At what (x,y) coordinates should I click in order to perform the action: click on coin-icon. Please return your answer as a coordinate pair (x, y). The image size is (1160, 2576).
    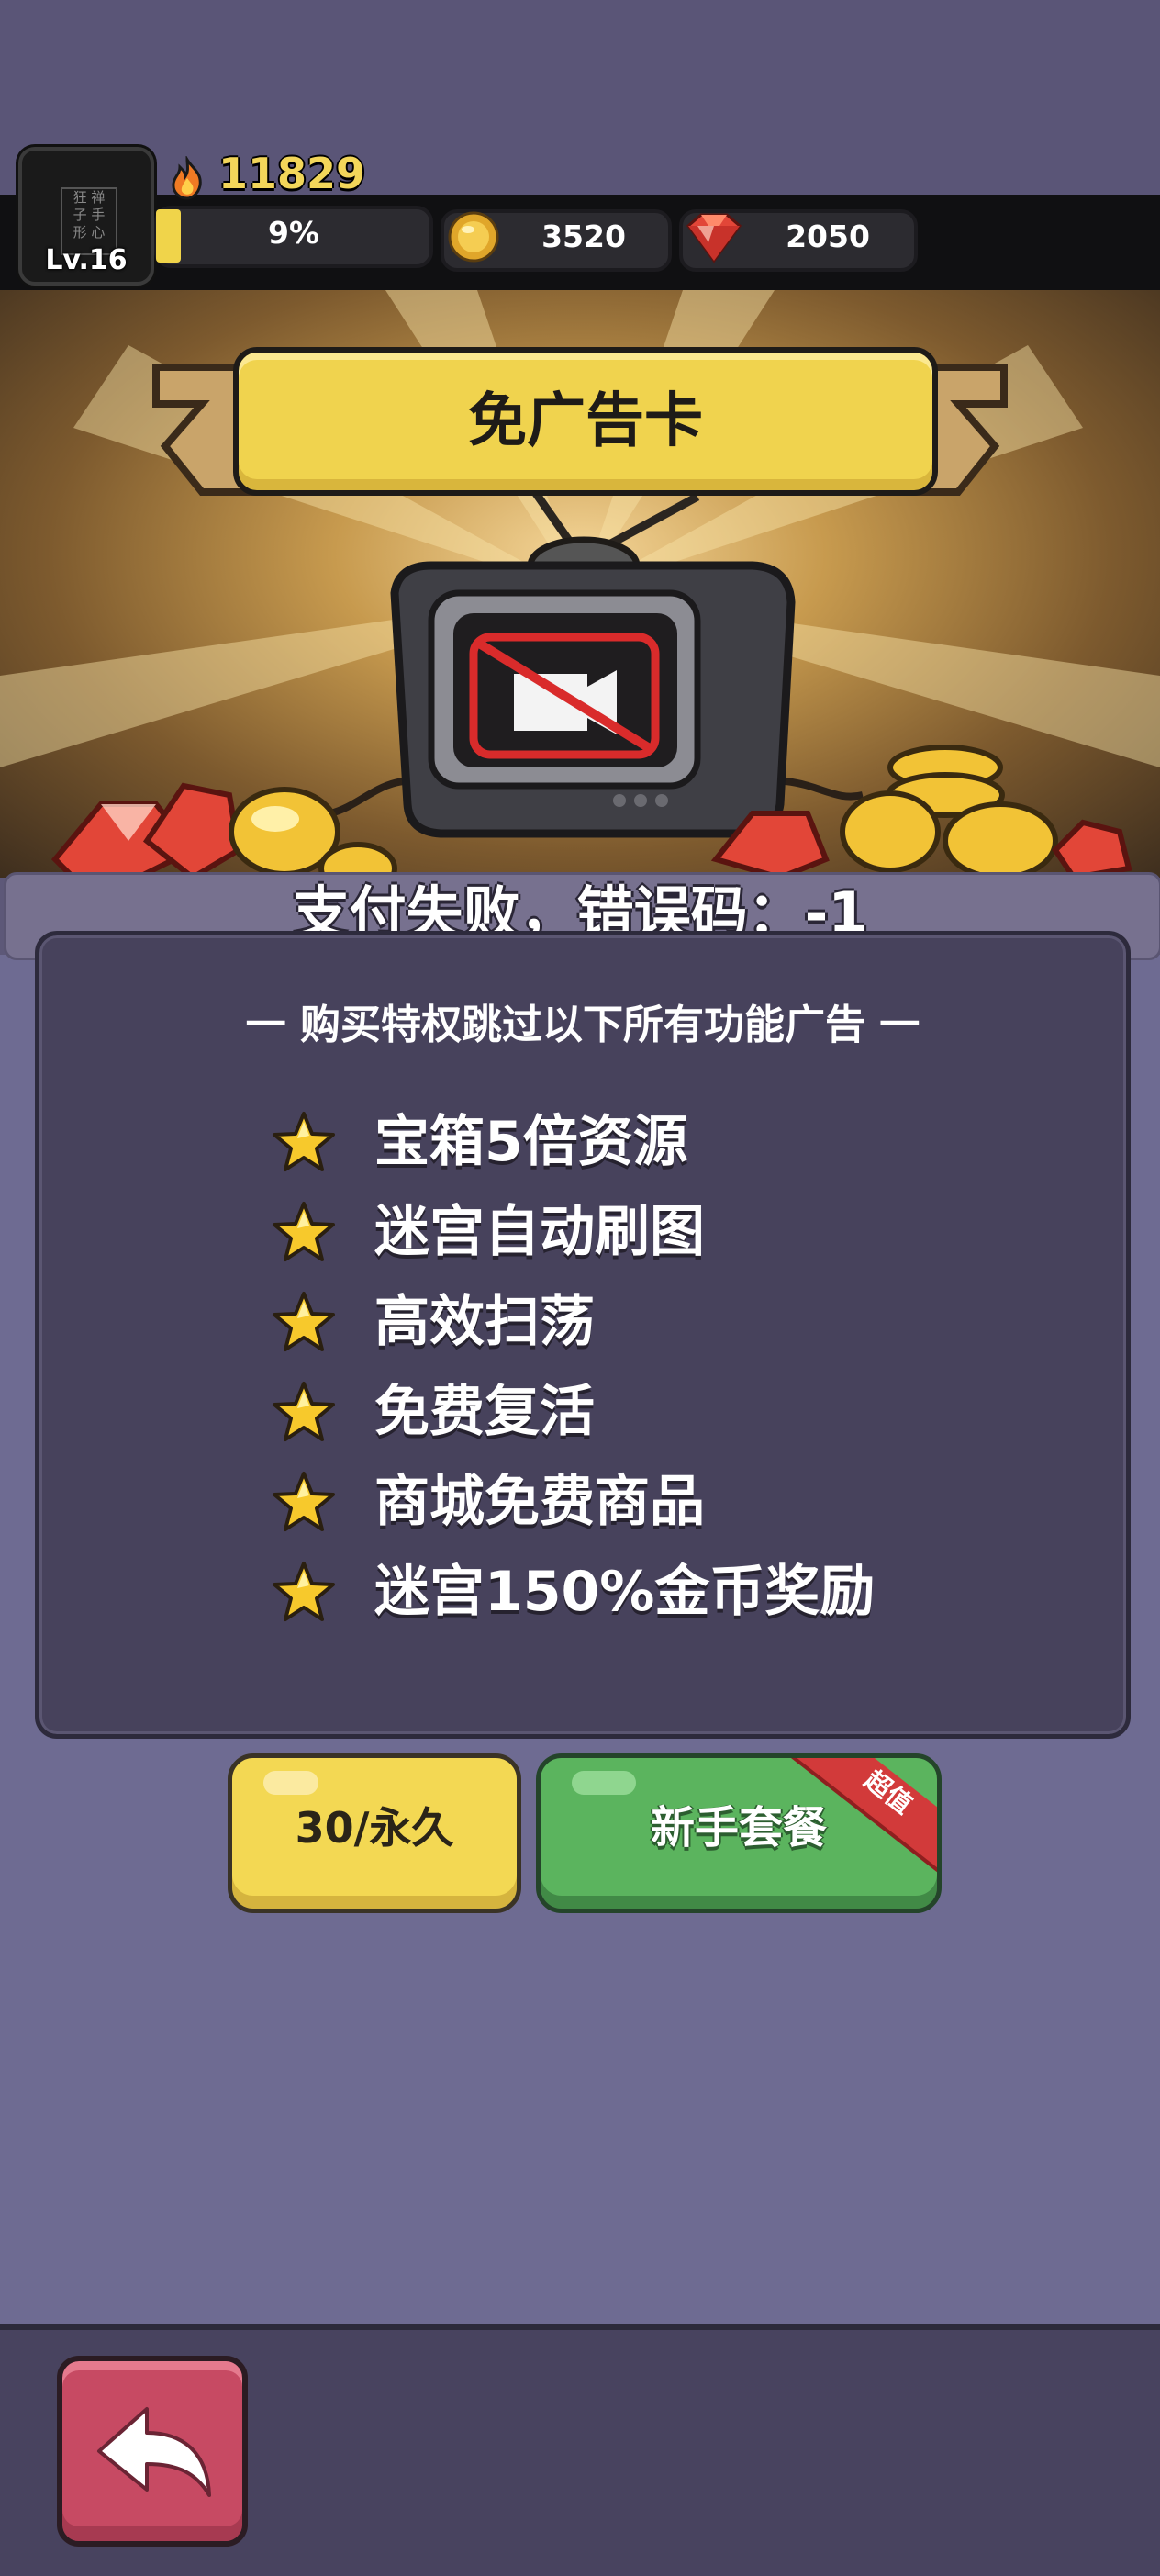
    Looking at the image, I should click on (473, 237).